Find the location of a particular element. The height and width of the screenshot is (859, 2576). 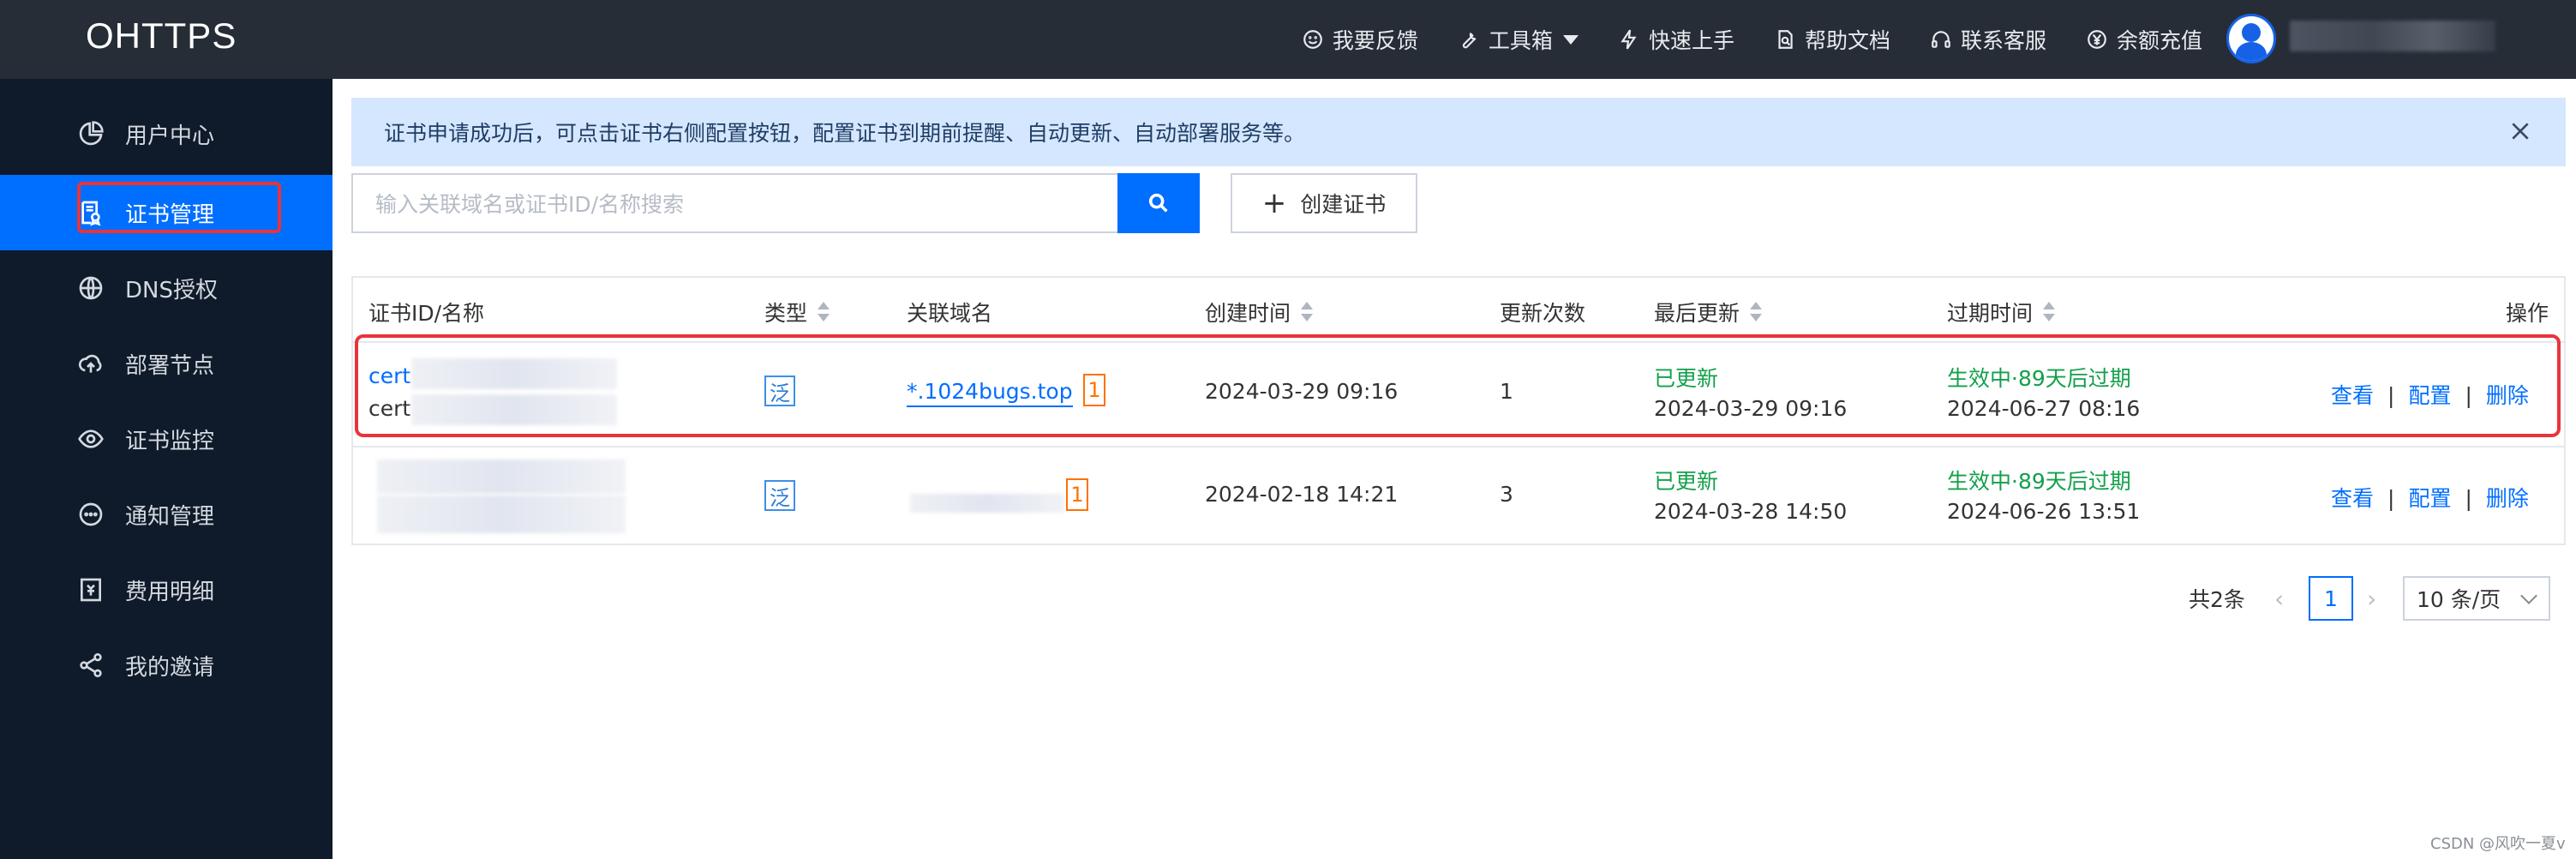

header-id-name: 证书ID/名称 is located at coordinates (426, 312).